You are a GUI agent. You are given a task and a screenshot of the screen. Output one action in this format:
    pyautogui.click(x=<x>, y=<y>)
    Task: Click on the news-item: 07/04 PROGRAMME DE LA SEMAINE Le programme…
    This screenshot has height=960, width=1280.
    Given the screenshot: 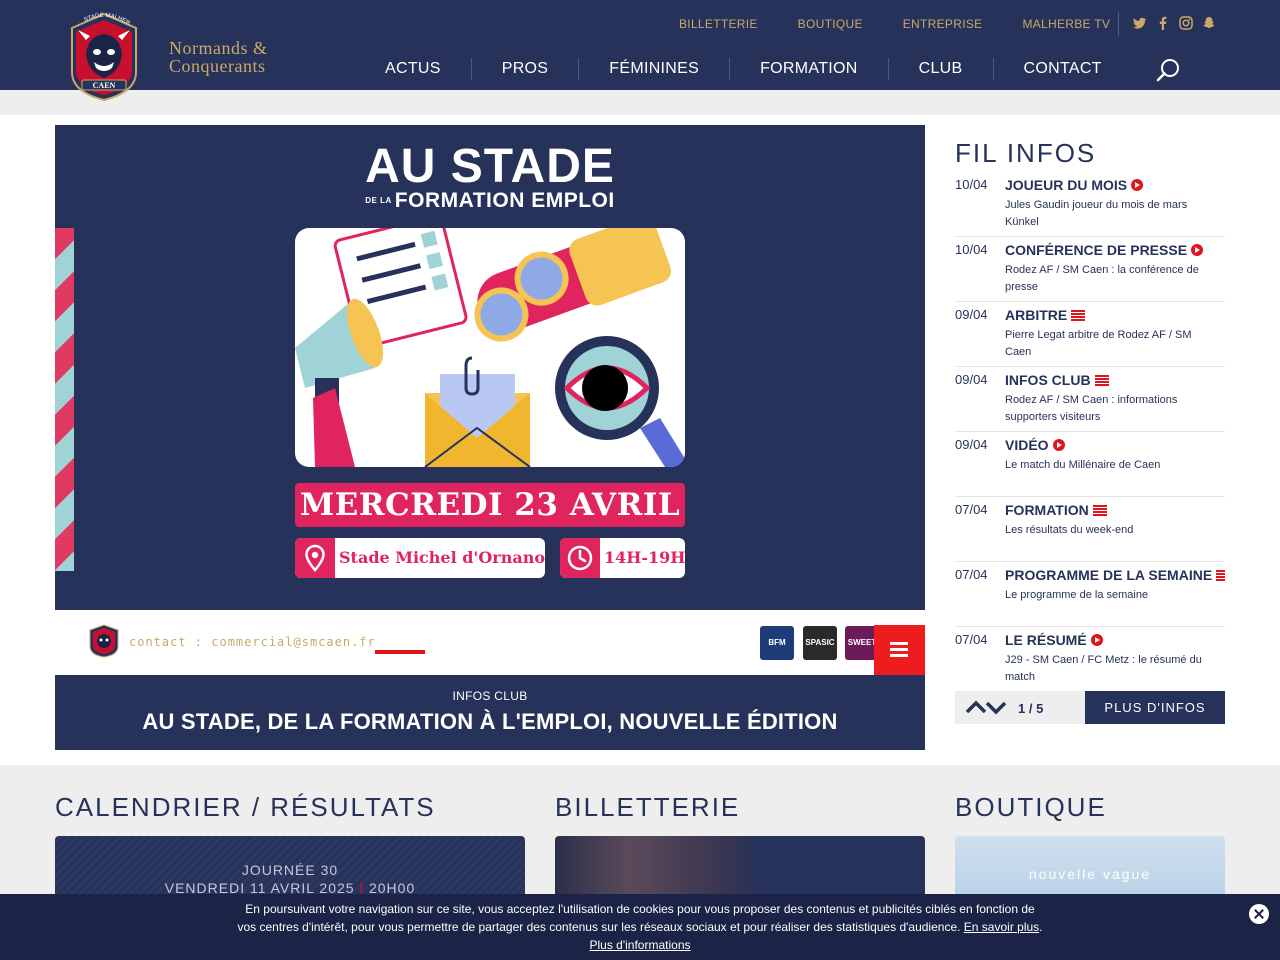 What is the action you would take?
    pyautogui.click(x=1090, y=594)
    